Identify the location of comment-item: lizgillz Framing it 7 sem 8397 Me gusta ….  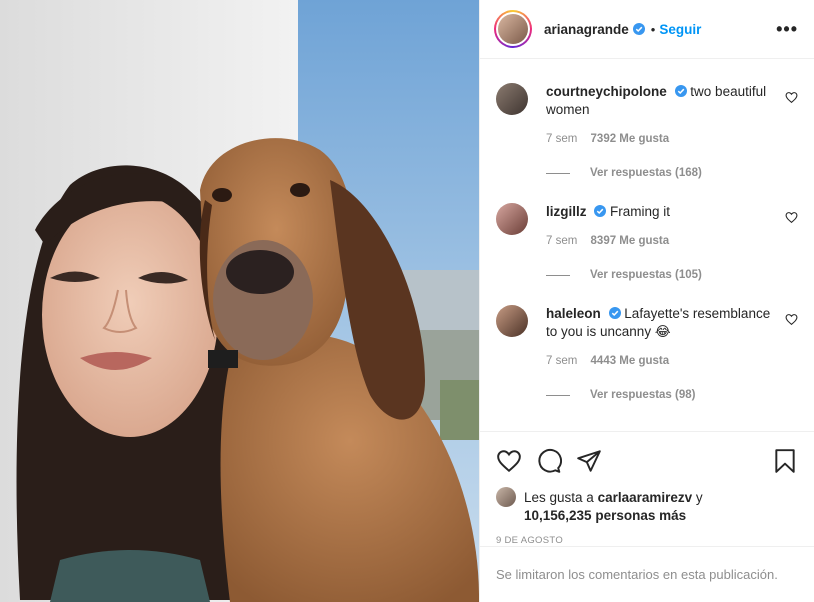
(647, 230).